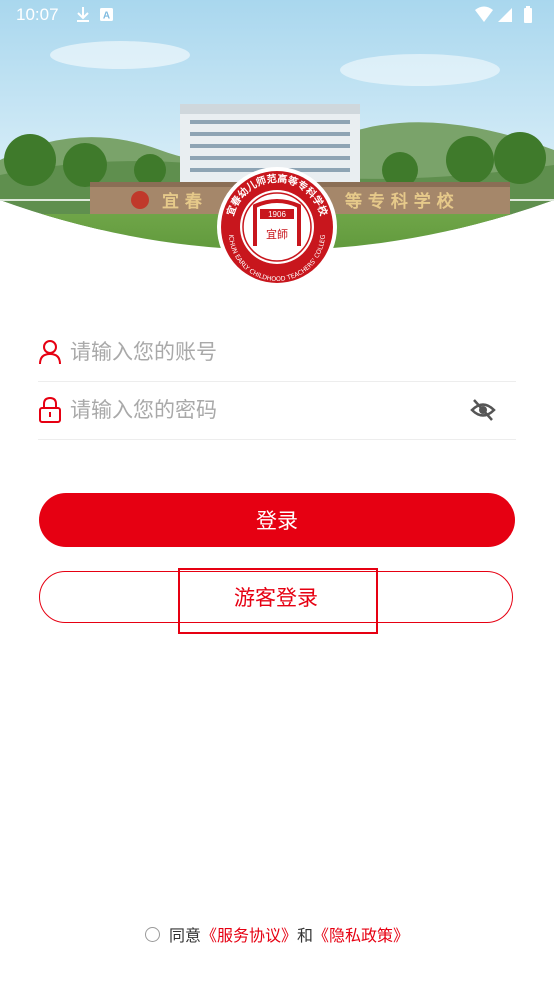  What do you see at coordinates (270, 352) in the screenshot?
I see `account-input` at bounding box center [270, 352].